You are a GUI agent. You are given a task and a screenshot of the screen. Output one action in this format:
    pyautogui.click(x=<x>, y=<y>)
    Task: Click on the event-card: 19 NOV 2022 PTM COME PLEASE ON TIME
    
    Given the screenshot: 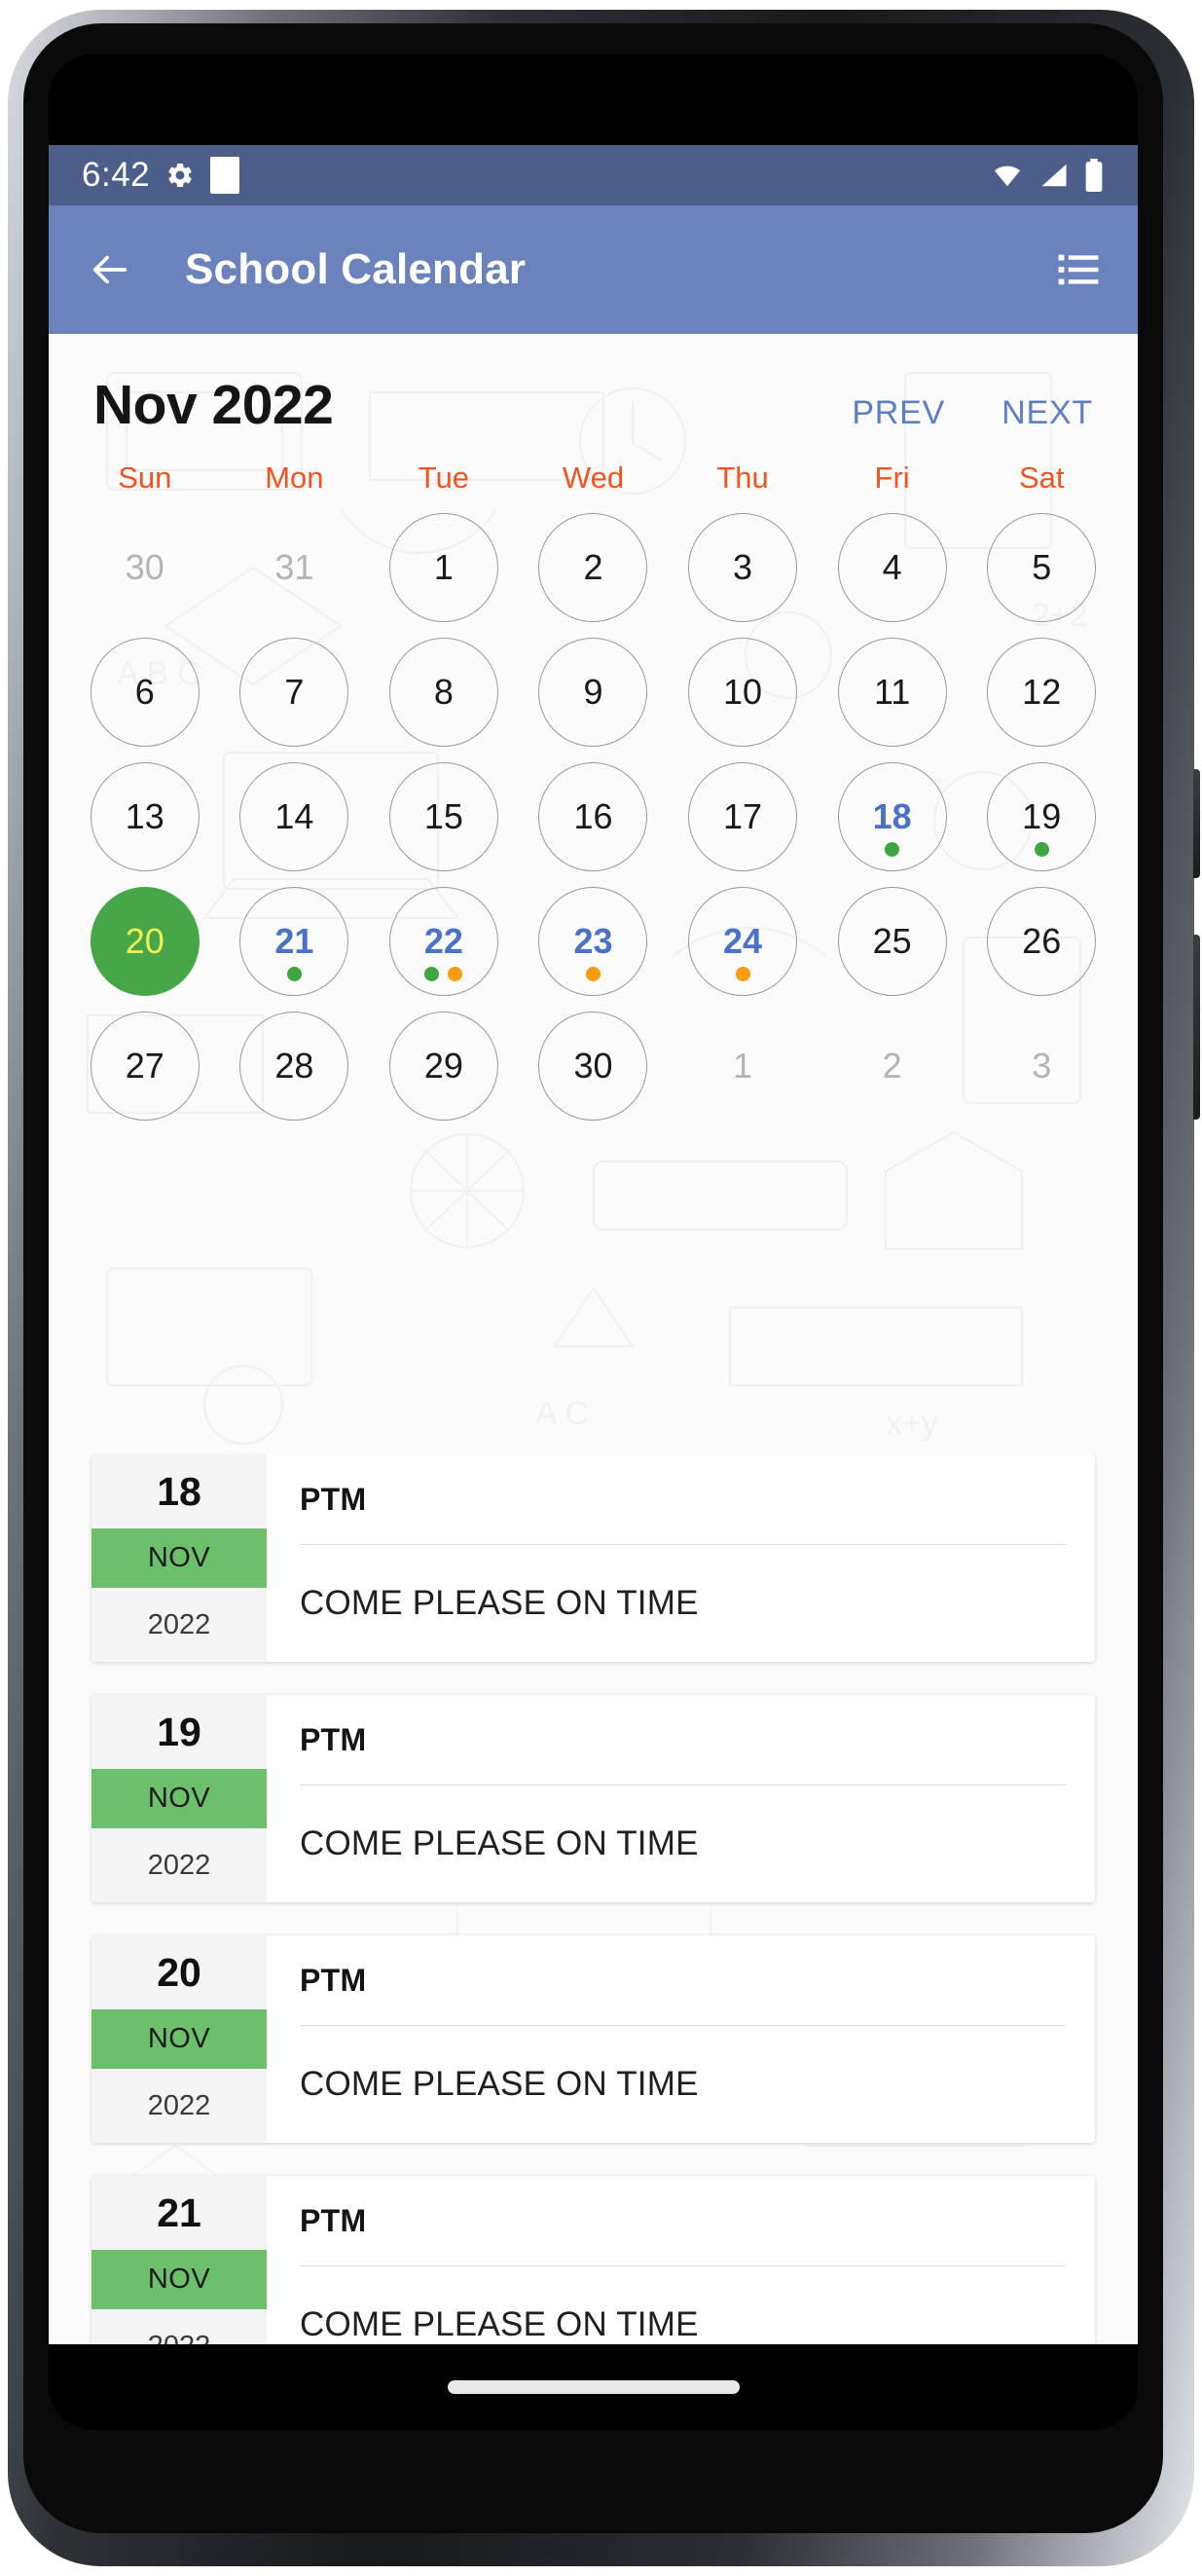 What is the action you would take?
    pyautogui.click(x=593, y=1798)
    